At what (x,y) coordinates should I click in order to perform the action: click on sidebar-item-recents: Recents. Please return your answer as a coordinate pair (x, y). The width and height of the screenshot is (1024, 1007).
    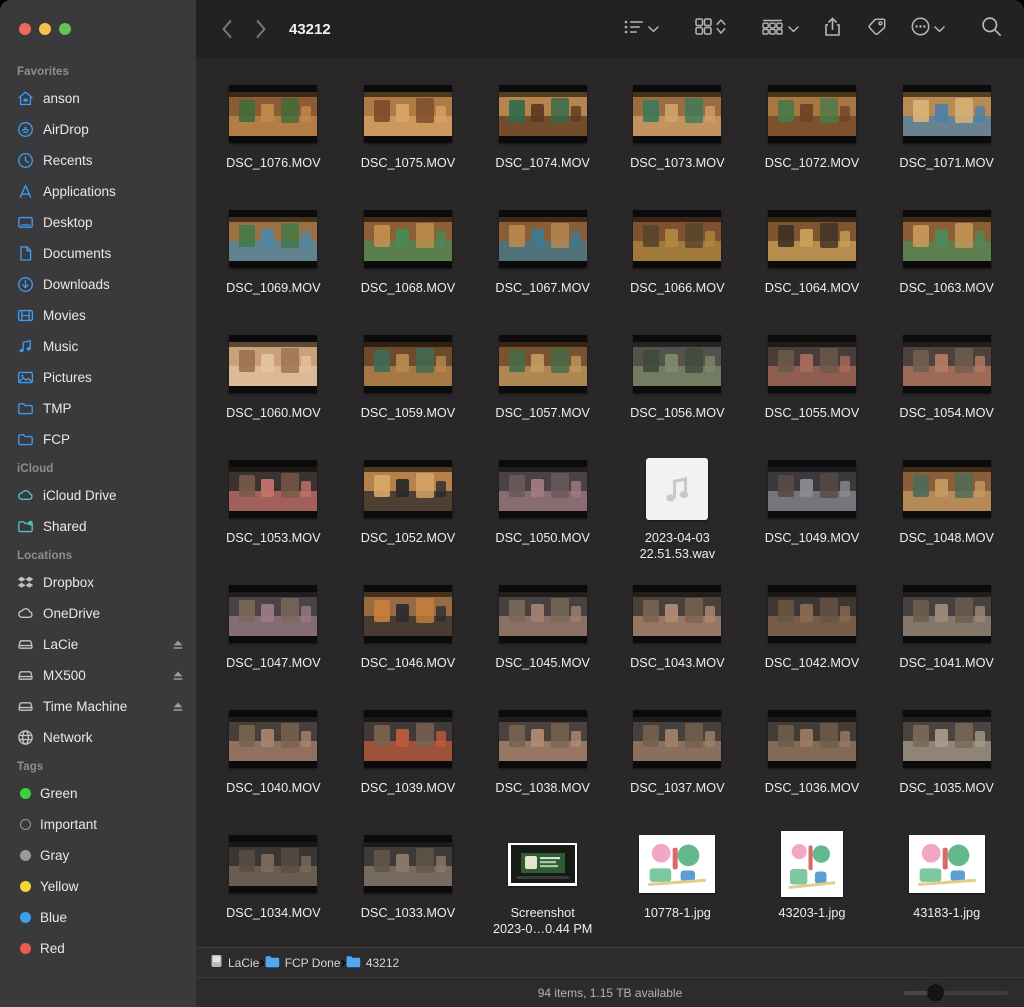
    Looking at the image, I should click on (98, 160).